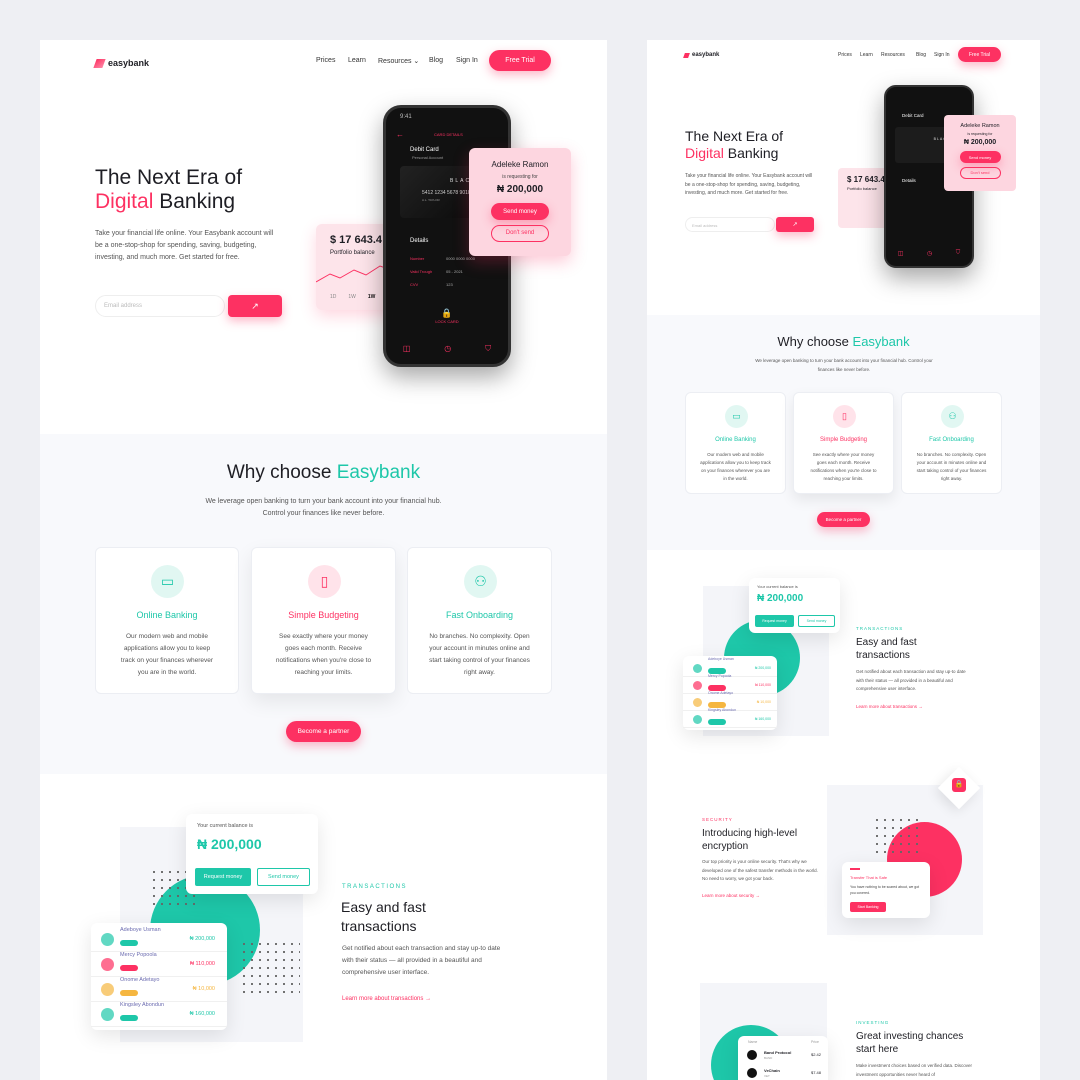 This screenshot has width=1080, height=1080. Describe the element at coordinates (324, 581) in the screenshot. I see `phone-coin-icon: ▯` at that location.